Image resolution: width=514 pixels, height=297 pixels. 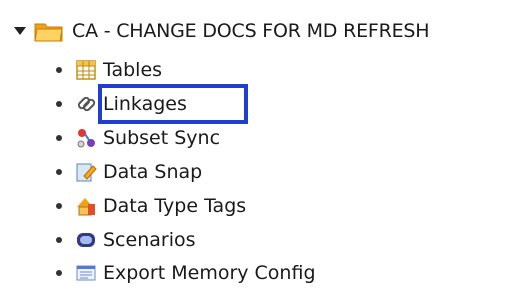 I want to click on tree-item-label: Subset Sync, so click(x=162, y=138).